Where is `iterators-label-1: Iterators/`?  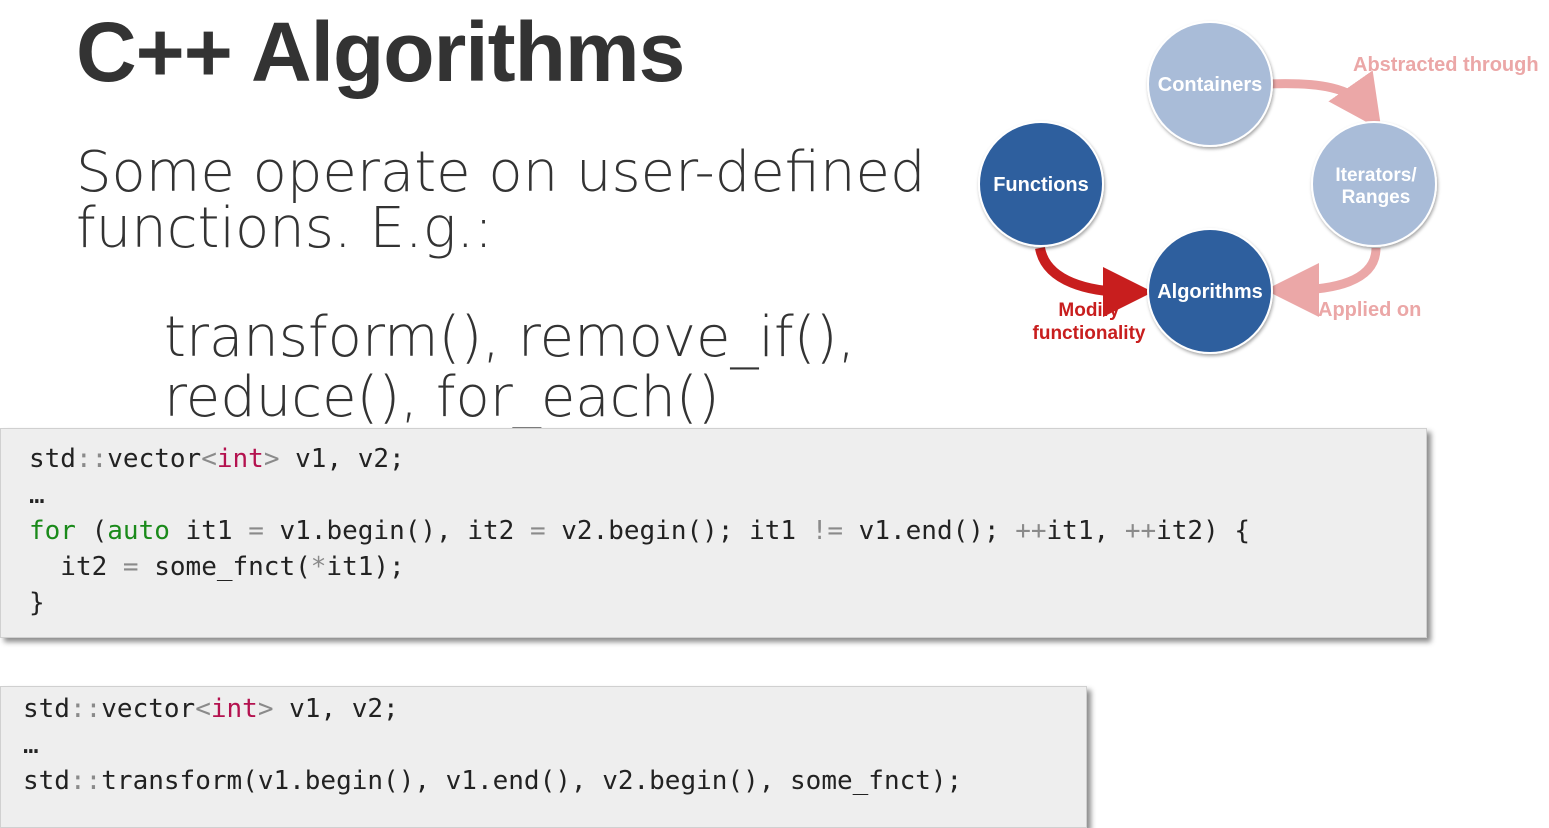 iterators-label-1: Iterators/ is located at coordinates (1376, 175).